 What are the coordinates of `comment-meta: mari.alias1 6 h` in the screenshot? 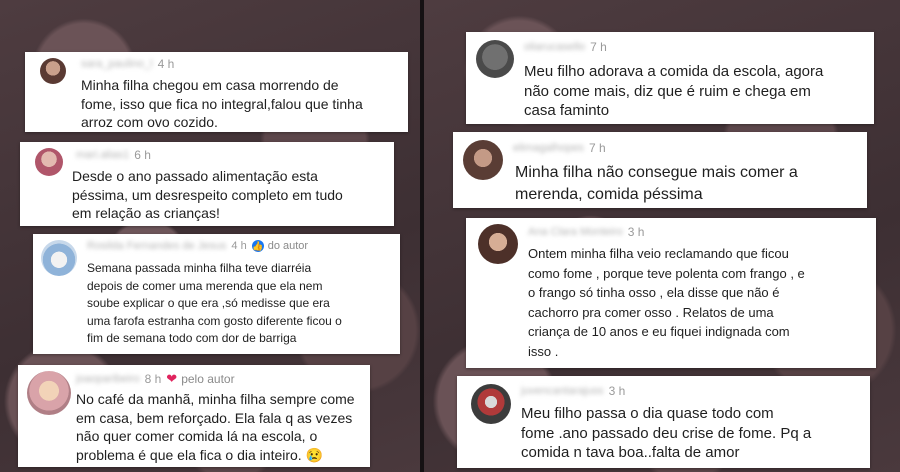 It's located at (113, 155).